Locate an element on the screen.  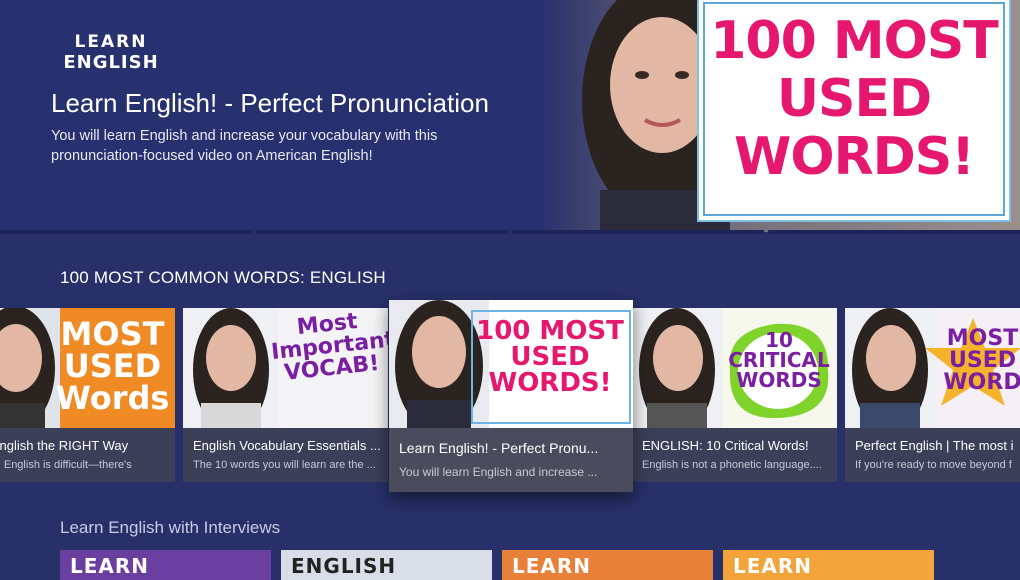
thumbnail-text: ENGLISH is located at coordinates (344, 566).